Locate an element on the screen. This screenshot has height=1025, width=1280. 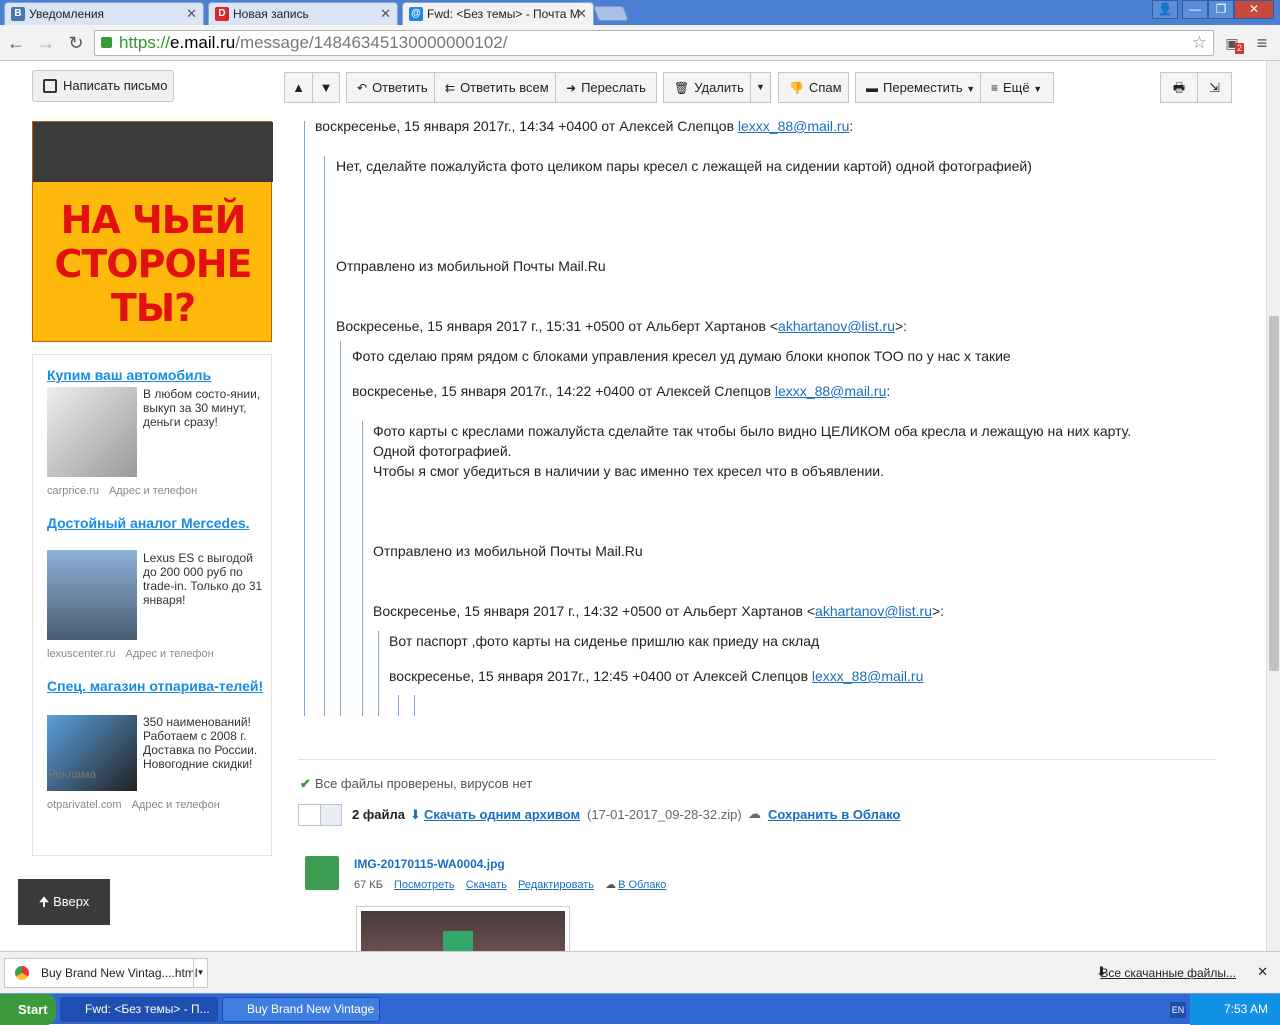
header-suffix: >: is located at coordinates (901, 326).